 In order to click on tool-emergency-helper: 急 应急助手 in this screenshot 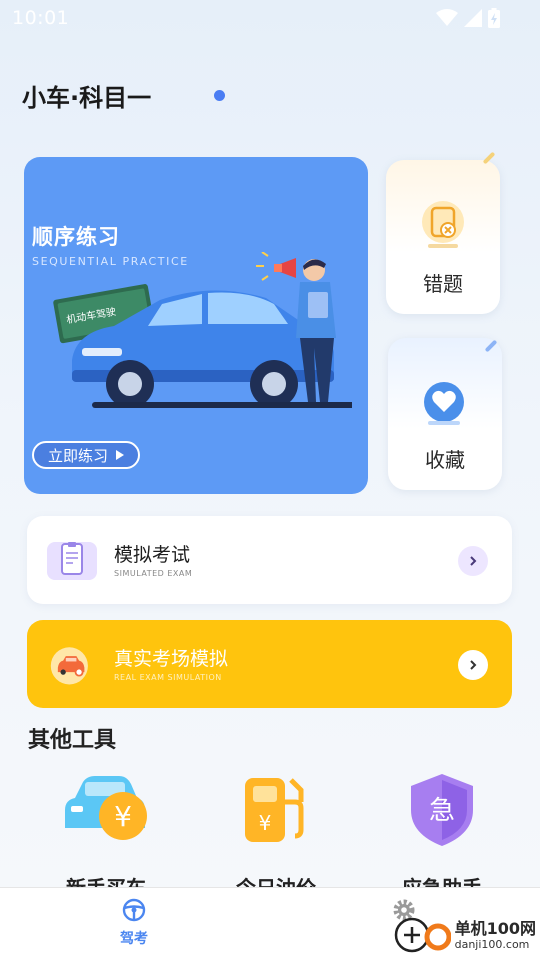, I will do `click(442, 835)`.